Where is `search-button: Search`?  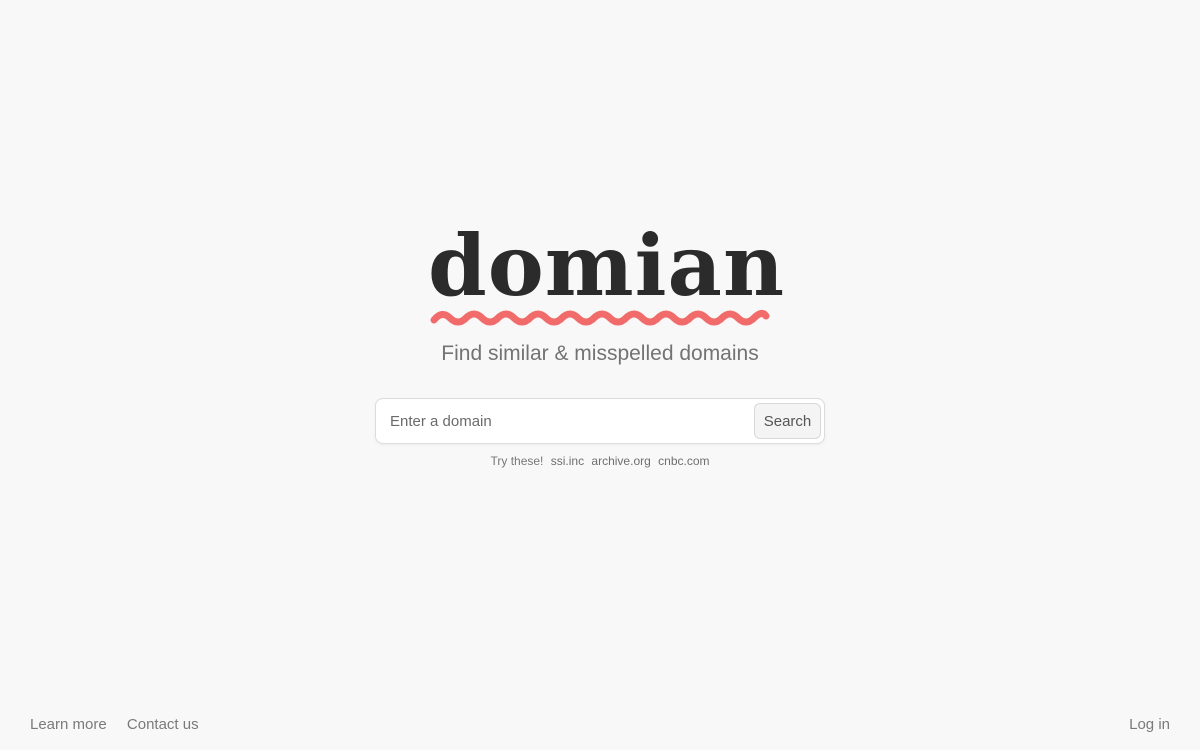 search-button: Search is located at coordinates (787, 421).